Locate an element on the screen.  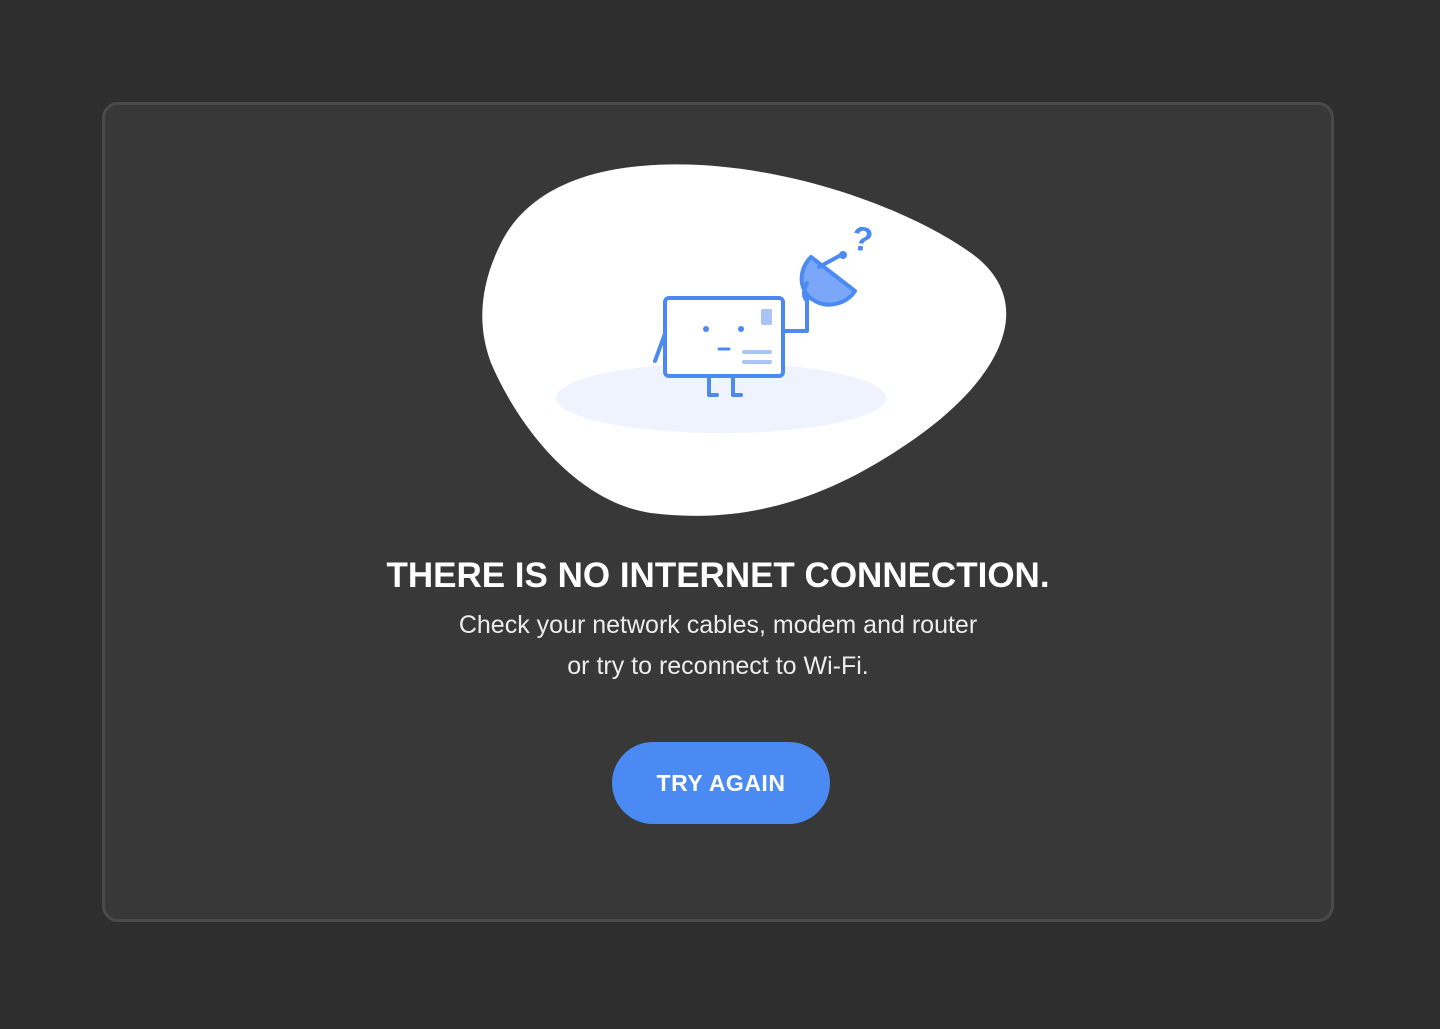
try-again-button: TRY AGAIN is located at coordinates (721, 783).